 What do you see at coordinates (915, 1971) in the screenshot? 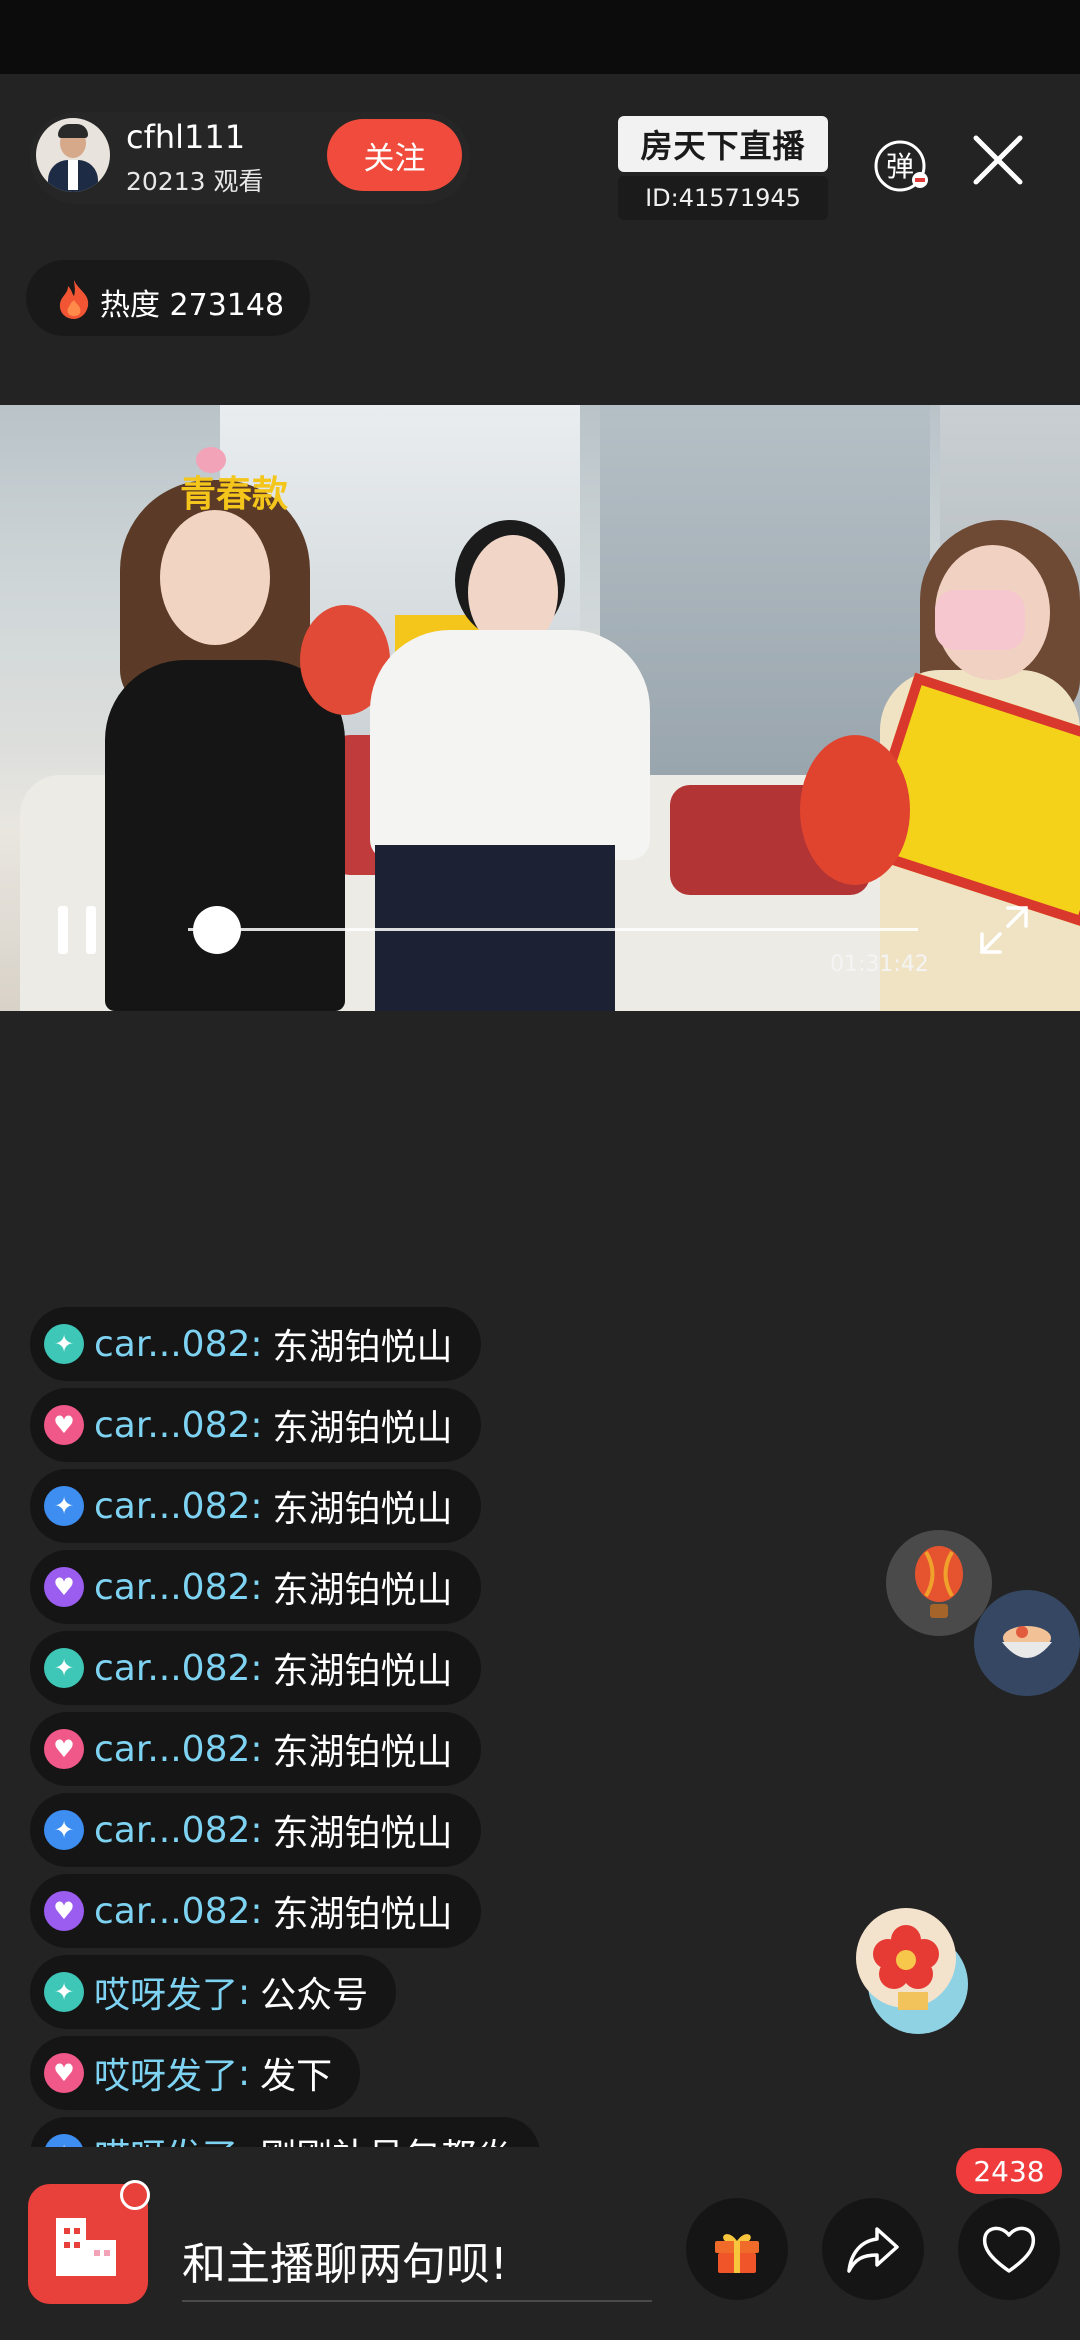
I see `flower-gift-icon` at bounding box center [915, 1971].